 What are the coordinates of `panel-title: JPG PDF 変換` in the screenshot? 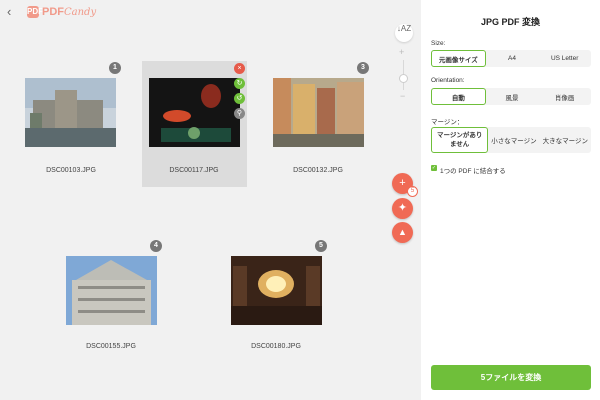 It's located at (510, 22).